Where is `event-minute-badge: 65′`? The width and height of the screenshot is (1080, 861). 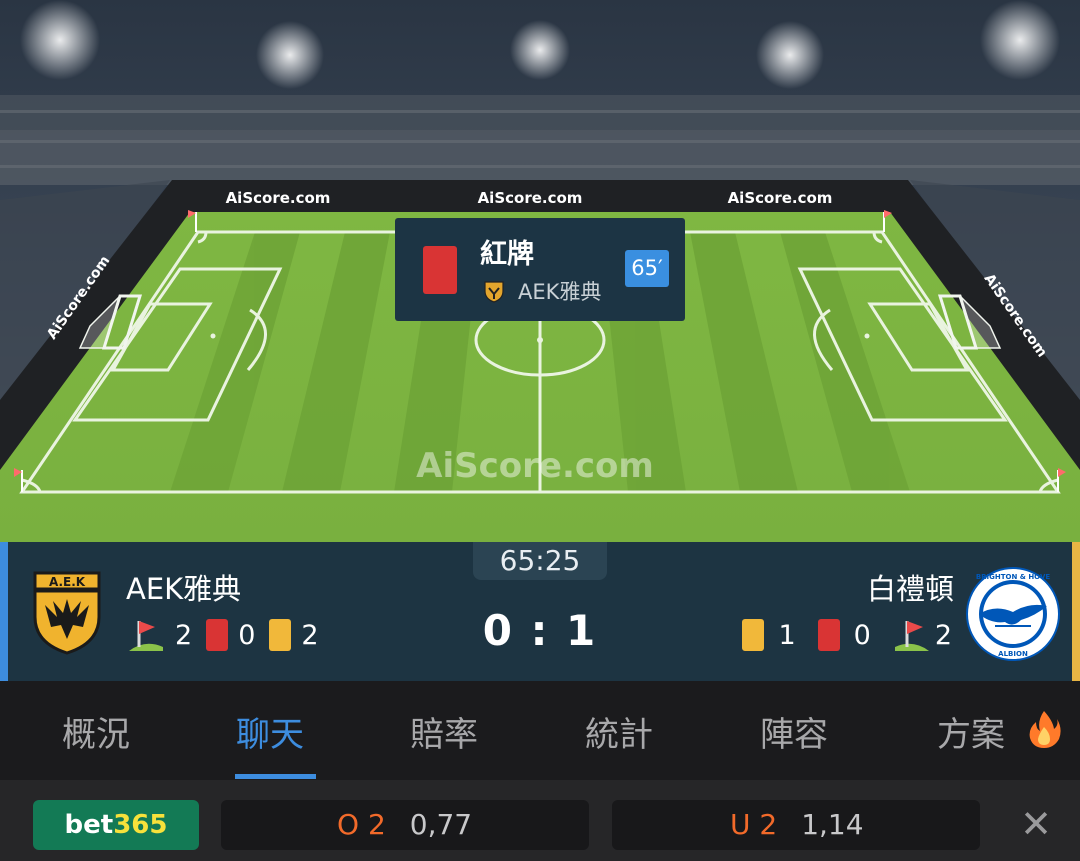
event-minute-badge: 65′ is located at coordinates (647, 268).